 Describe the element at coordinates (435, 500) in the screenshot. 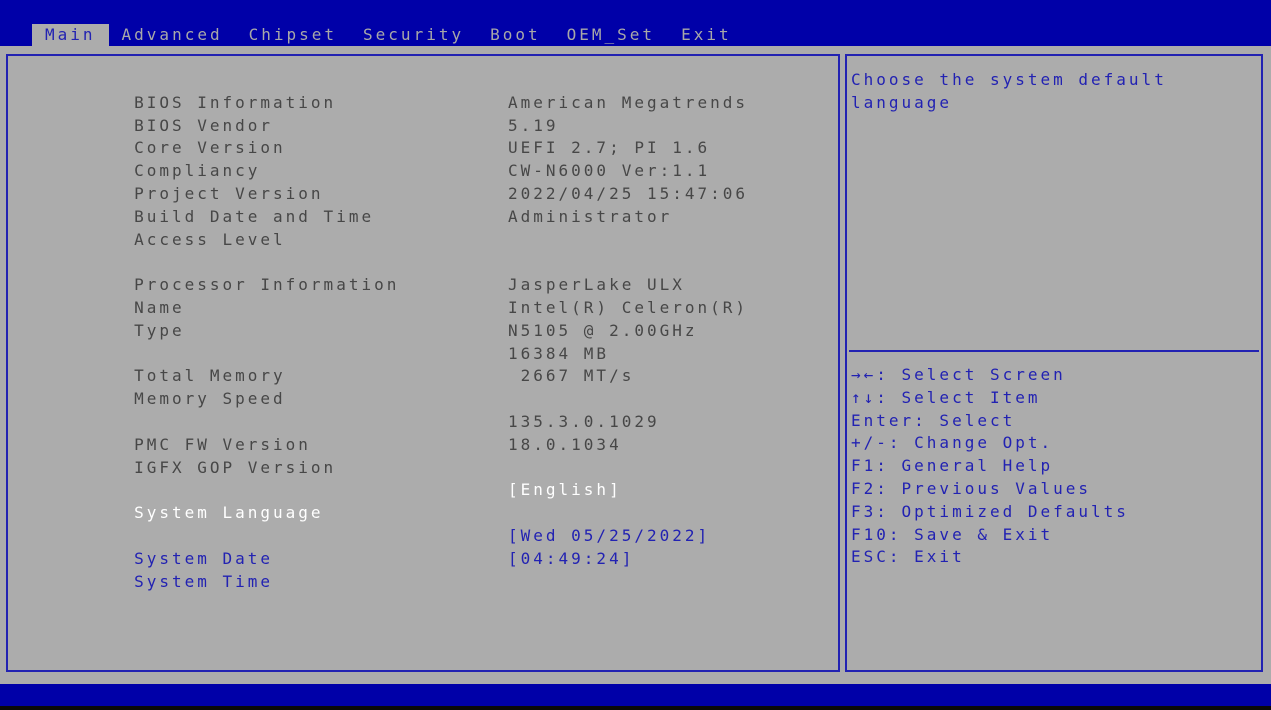

I see `row-system-language: System Language [English]` at that location.